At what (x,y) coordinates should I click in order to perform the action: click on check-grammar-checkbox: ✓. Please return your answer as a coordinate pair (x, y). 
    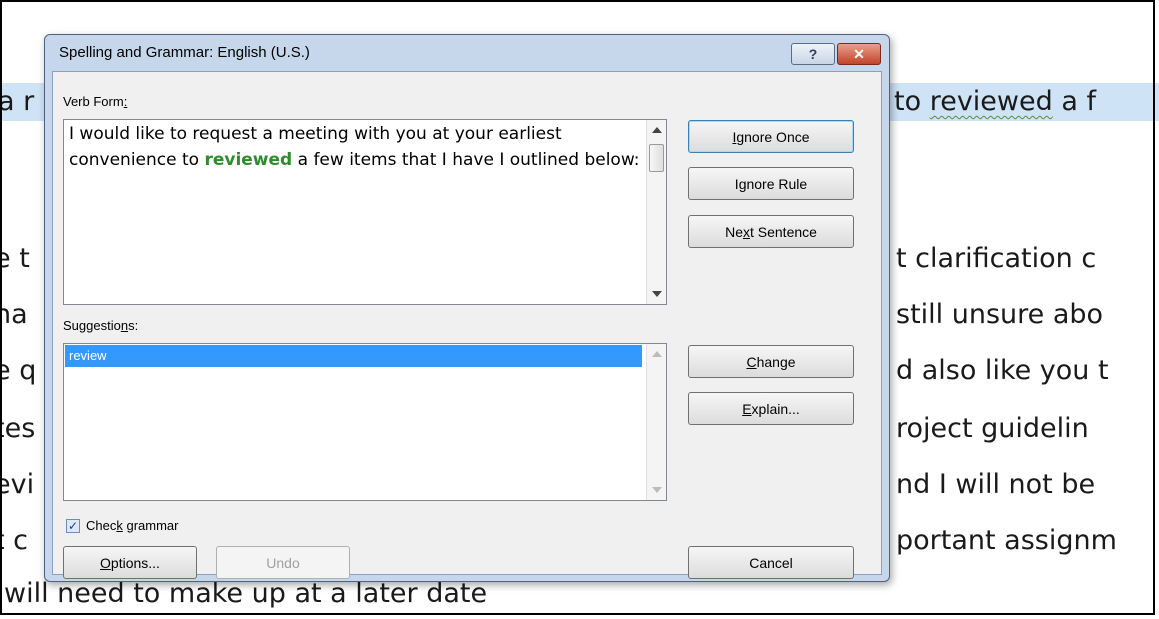
    Looking at the image, I should click on (73, 526).